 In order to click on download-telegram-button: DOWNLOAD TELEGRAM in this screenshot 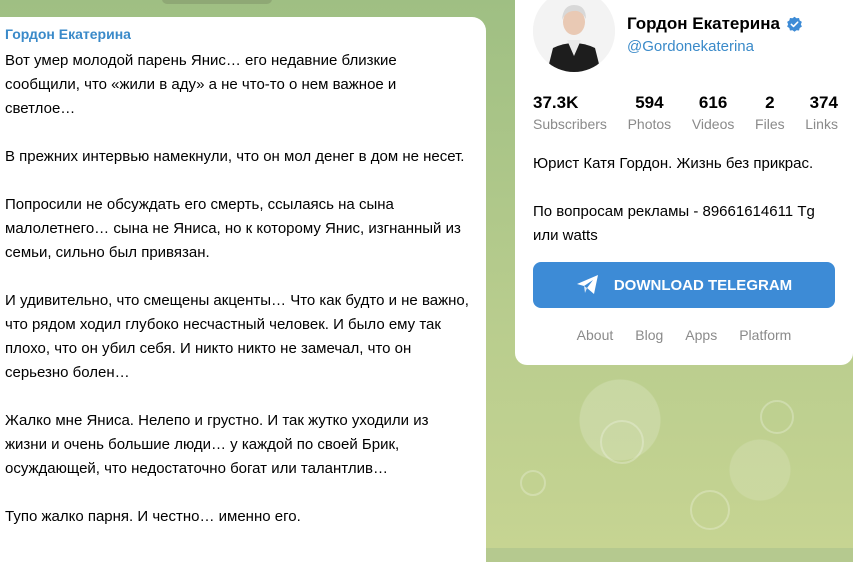, I will do `click(684, 285)`.